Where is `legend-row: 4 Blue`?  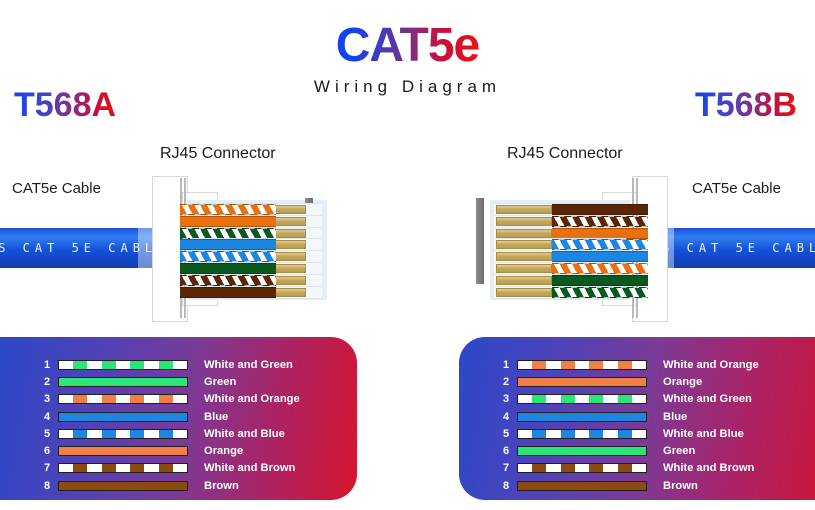 legend-row: 4 Blue is located at coordinates (214, 416).